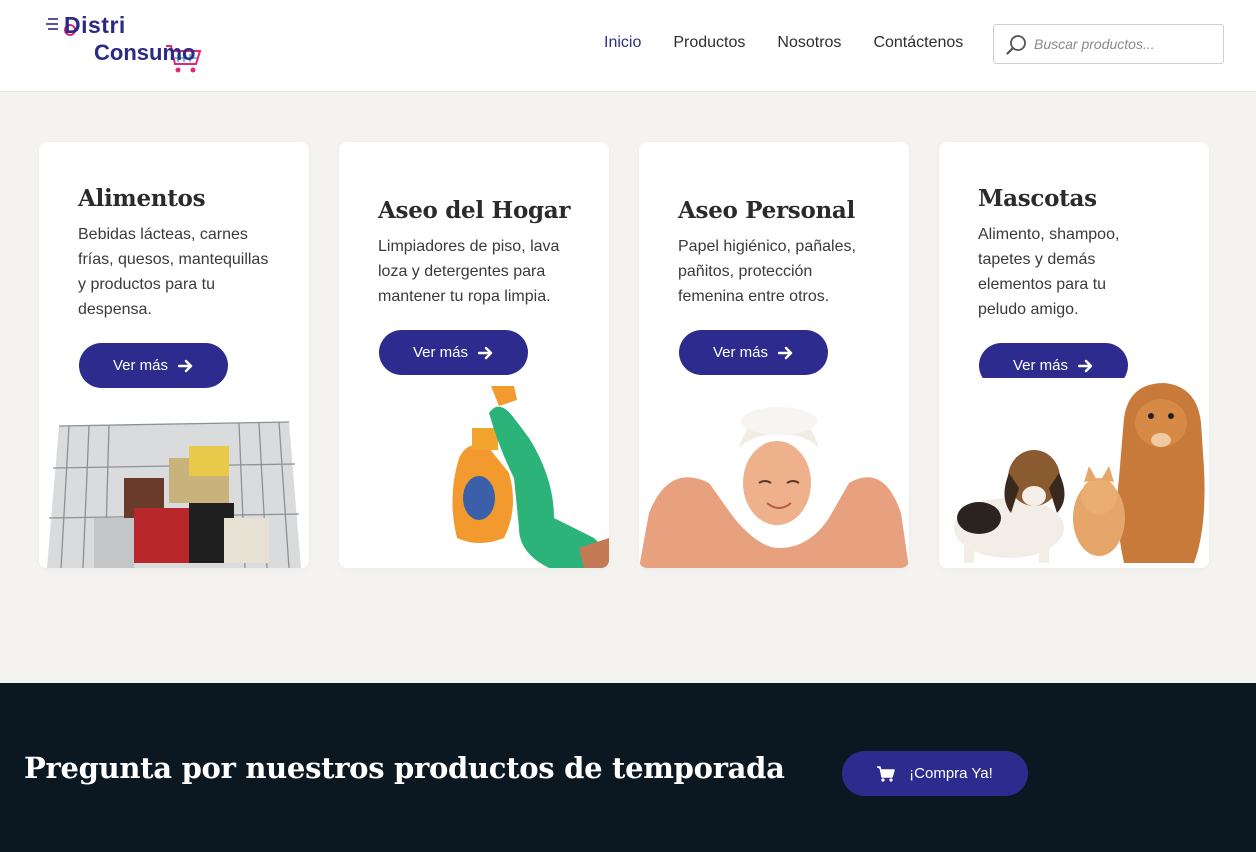 The height and width of the screenshot is (852, 1256). Describe the element at coordinates (886, 773) in the screenshot. I see `shopping-cart-icon` at that location.